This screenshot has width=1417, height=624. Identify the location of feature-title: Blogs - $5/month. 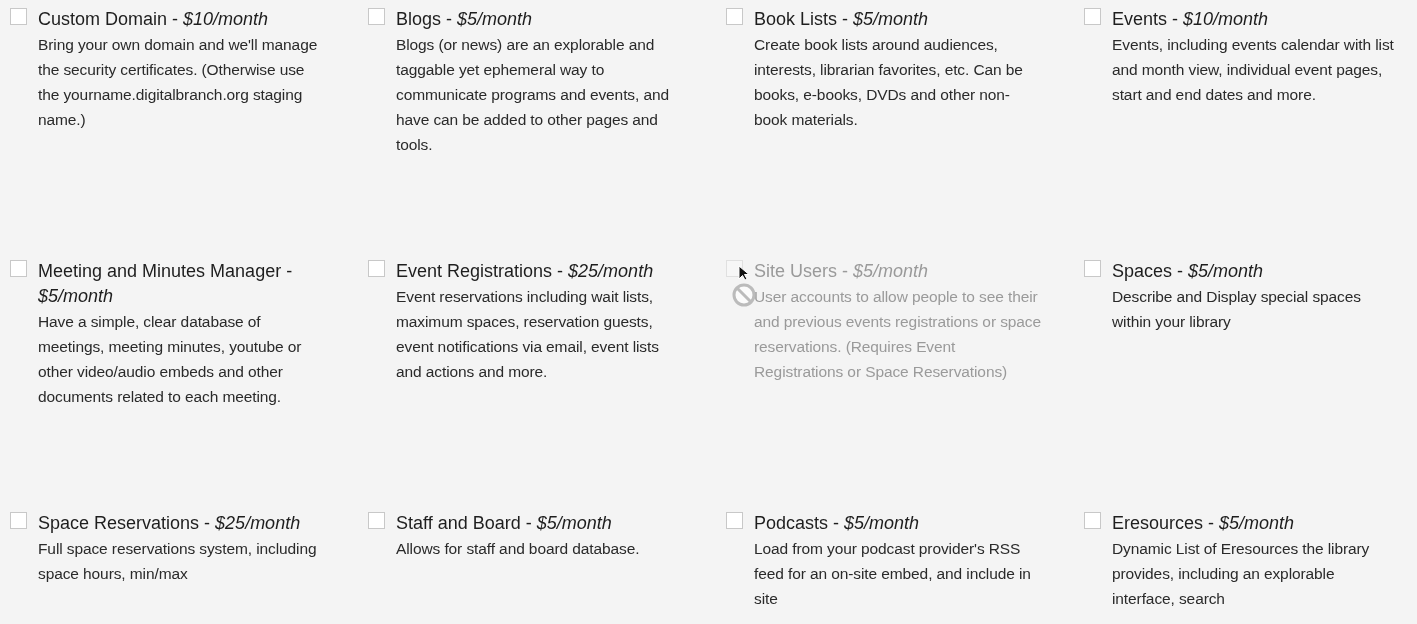
(465, 19).